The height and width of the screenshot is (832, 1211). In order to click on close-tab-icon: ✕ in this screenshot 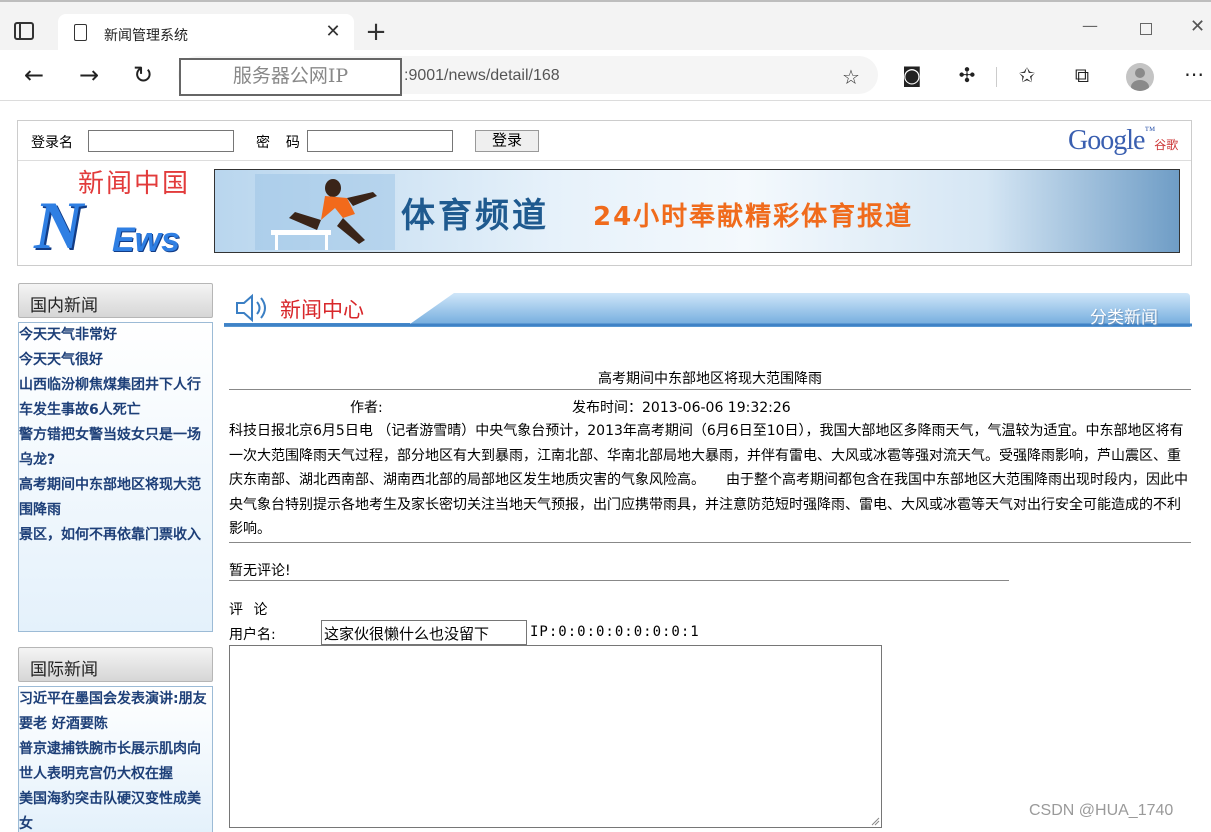, I will do `click(333, 31)`.